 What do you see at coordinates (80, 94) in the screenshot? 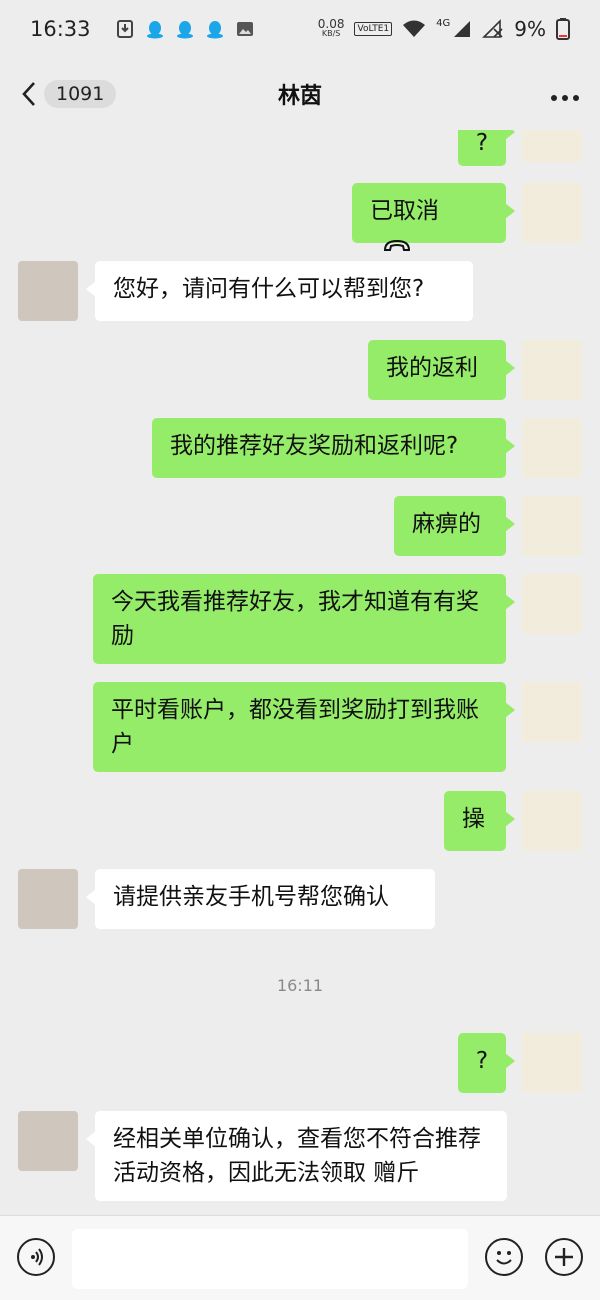
I see `unread-count-badge: 1091` at bounding box center [80, 94].